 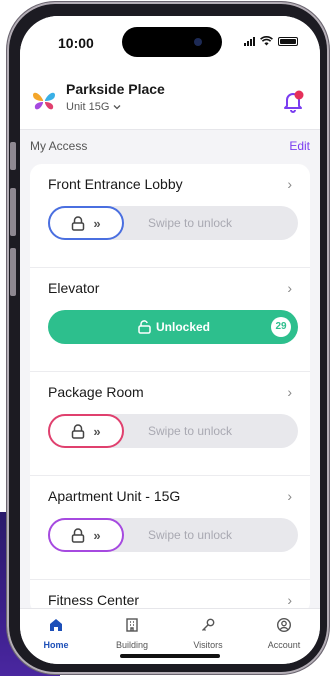 I want to click on tab-label: Account, so click(x=284, y=645).